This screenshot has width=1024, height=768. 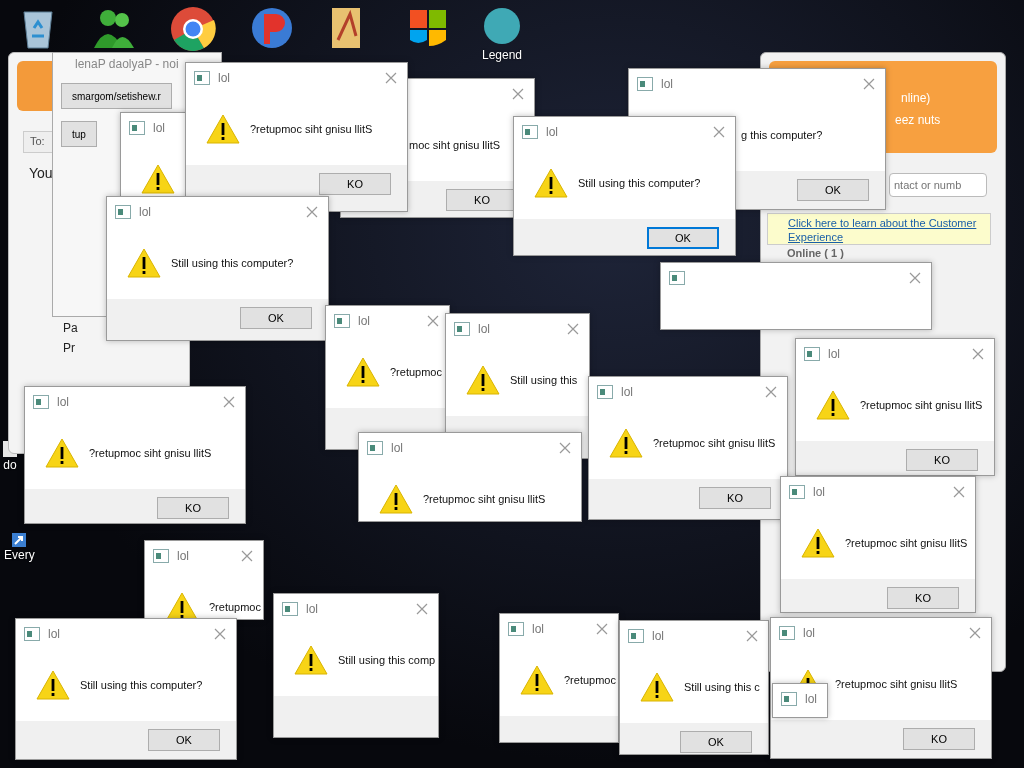 I want to click on shortcut-icon, so click(x=19, y=540).